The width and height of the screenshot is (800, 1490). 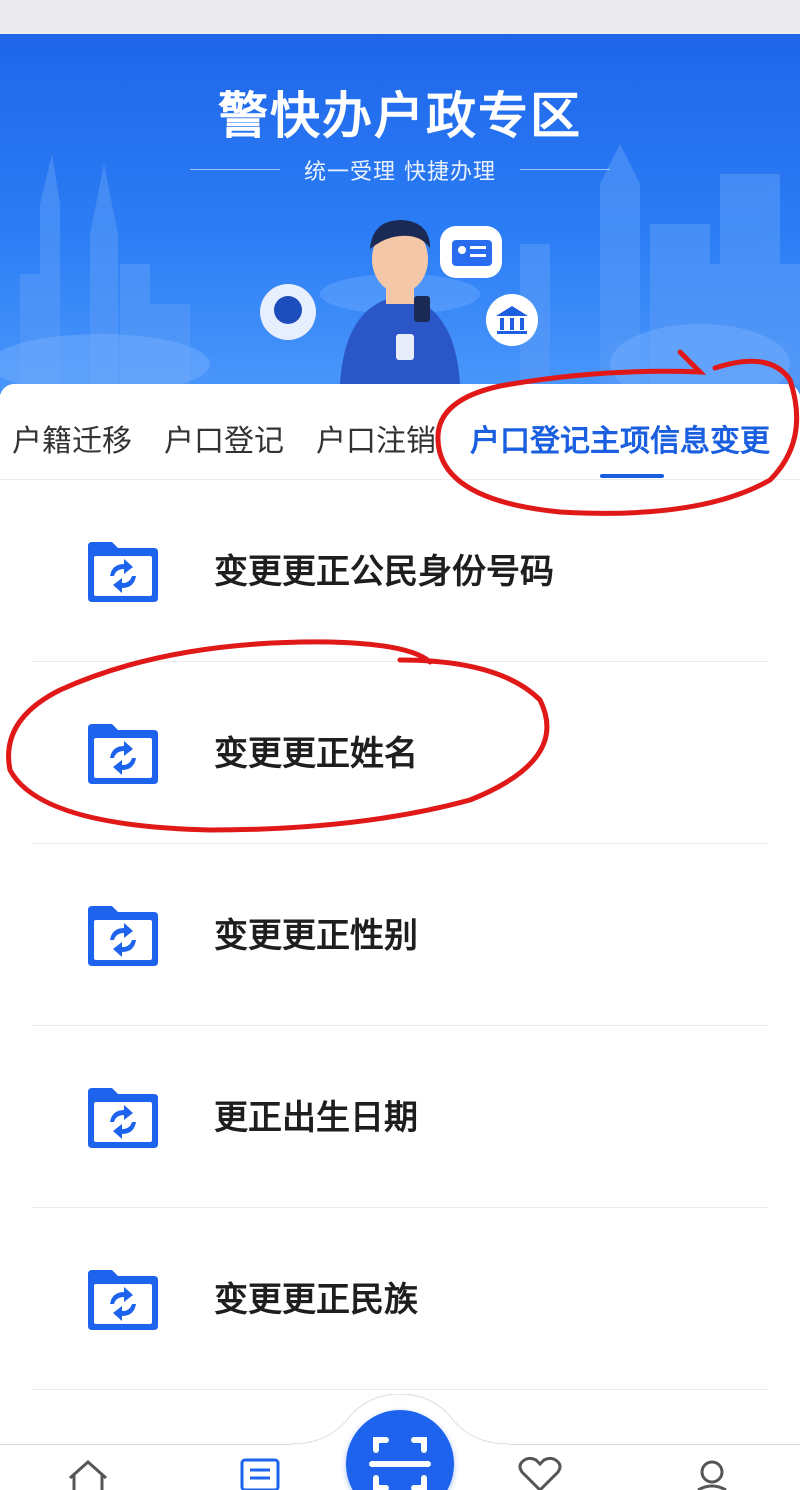 What do you see at coordinates (512, 320) in the screenshot?
I see `bank-bubble-icon` at bounding box center [512, 320].